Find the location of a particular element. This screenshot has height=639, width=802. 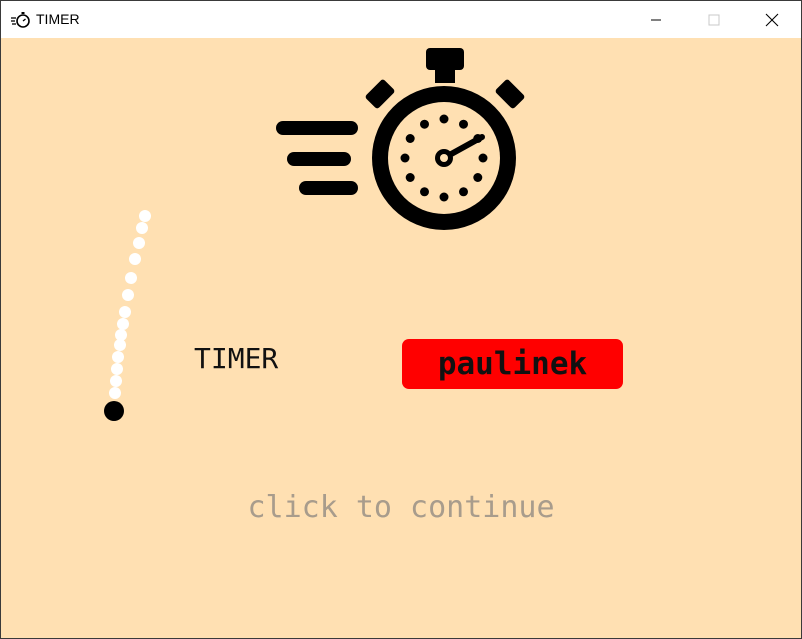

minimize-icon is located at coordinates (656, 19).